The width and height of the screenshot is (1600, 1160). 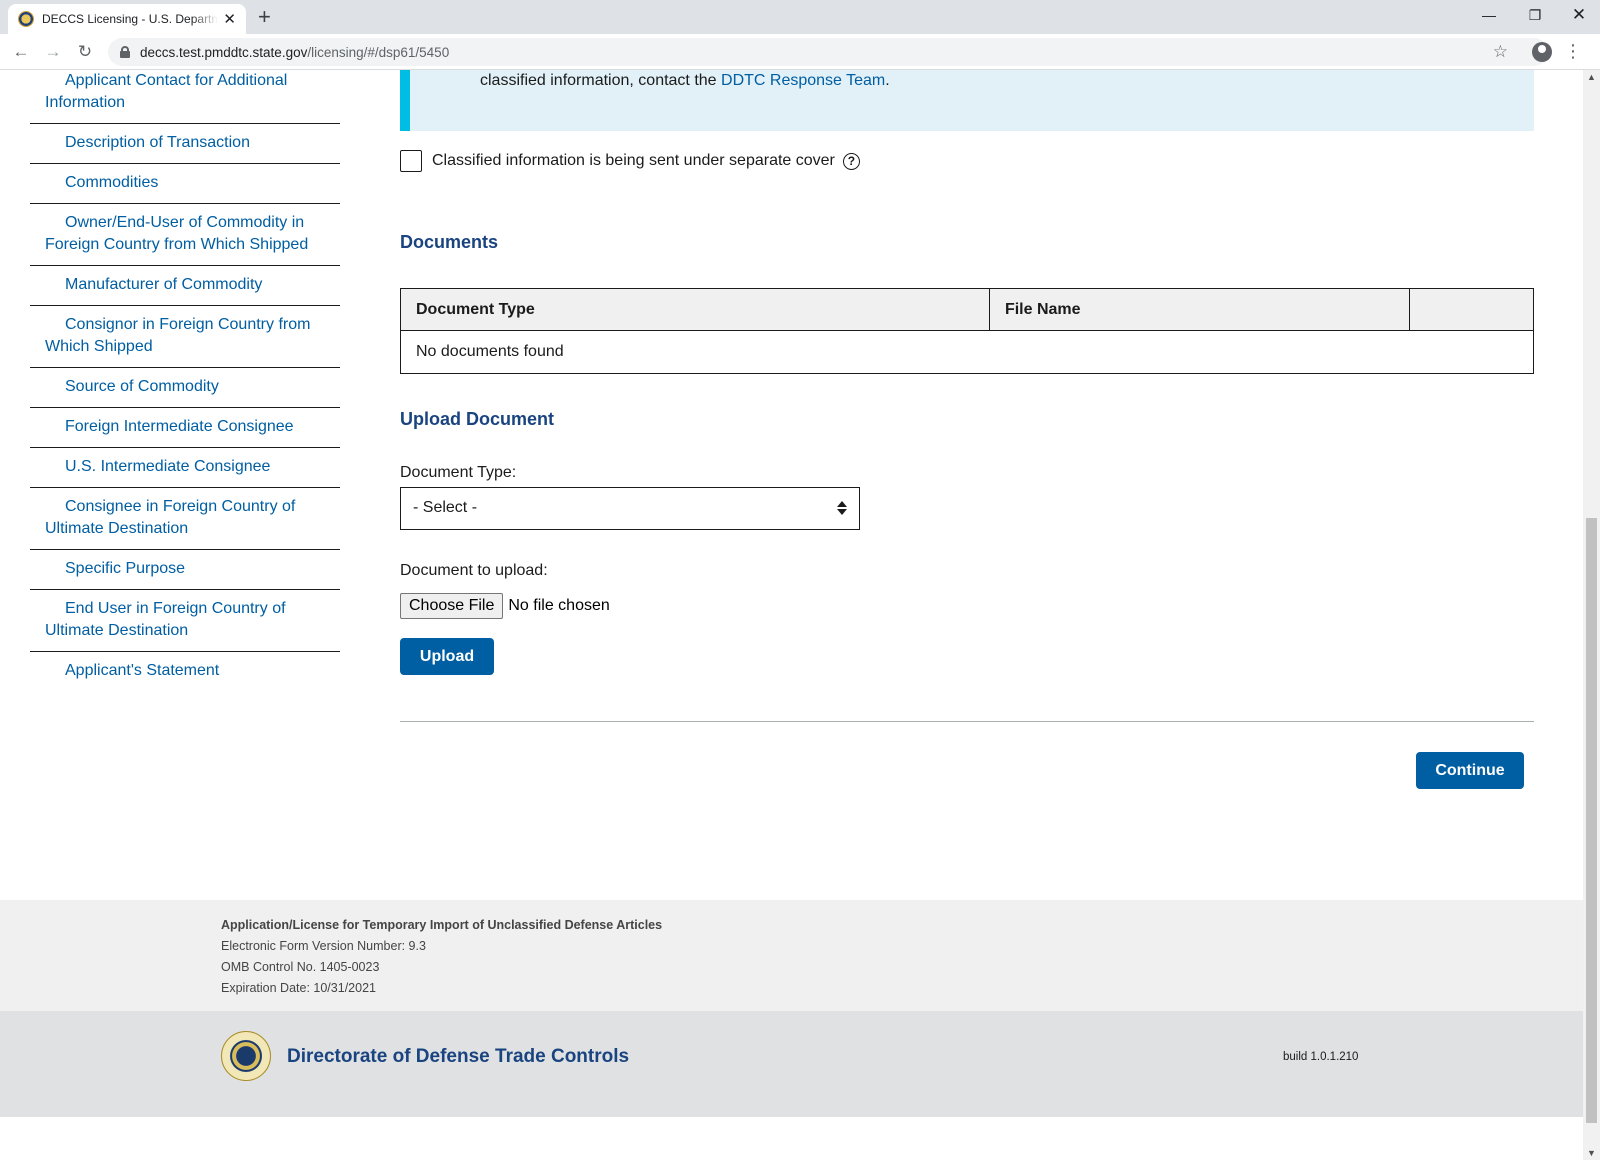 I want to click on classified-checkbox, so click(x=411, y=161).